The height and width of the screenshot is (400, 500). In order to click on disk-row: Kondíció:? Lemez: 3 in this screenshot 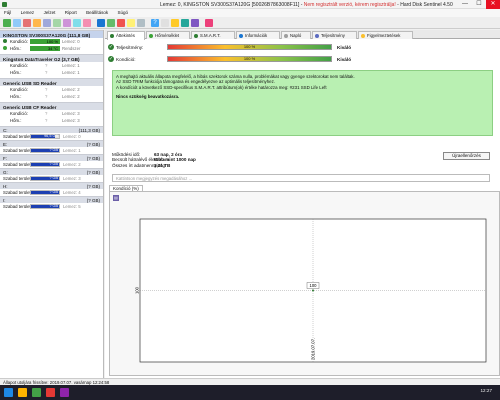, I will do `click(51, 113)`.